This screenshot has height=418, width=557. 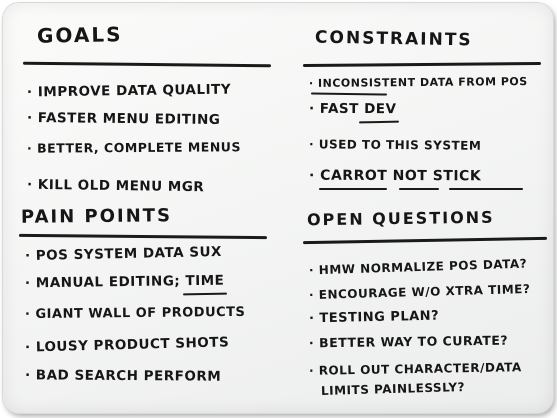 What do you see at coordinates (79, 35) in the screenshot?
I see `goals-heading: GOALS` at bounding box center [79, 35].